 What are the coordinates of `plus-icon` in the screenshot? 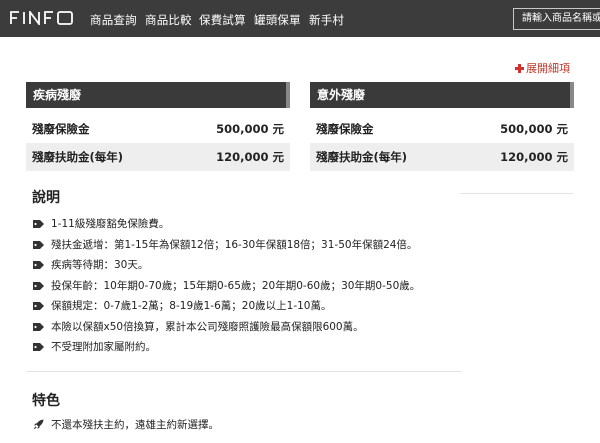 It's located at (519, 68).